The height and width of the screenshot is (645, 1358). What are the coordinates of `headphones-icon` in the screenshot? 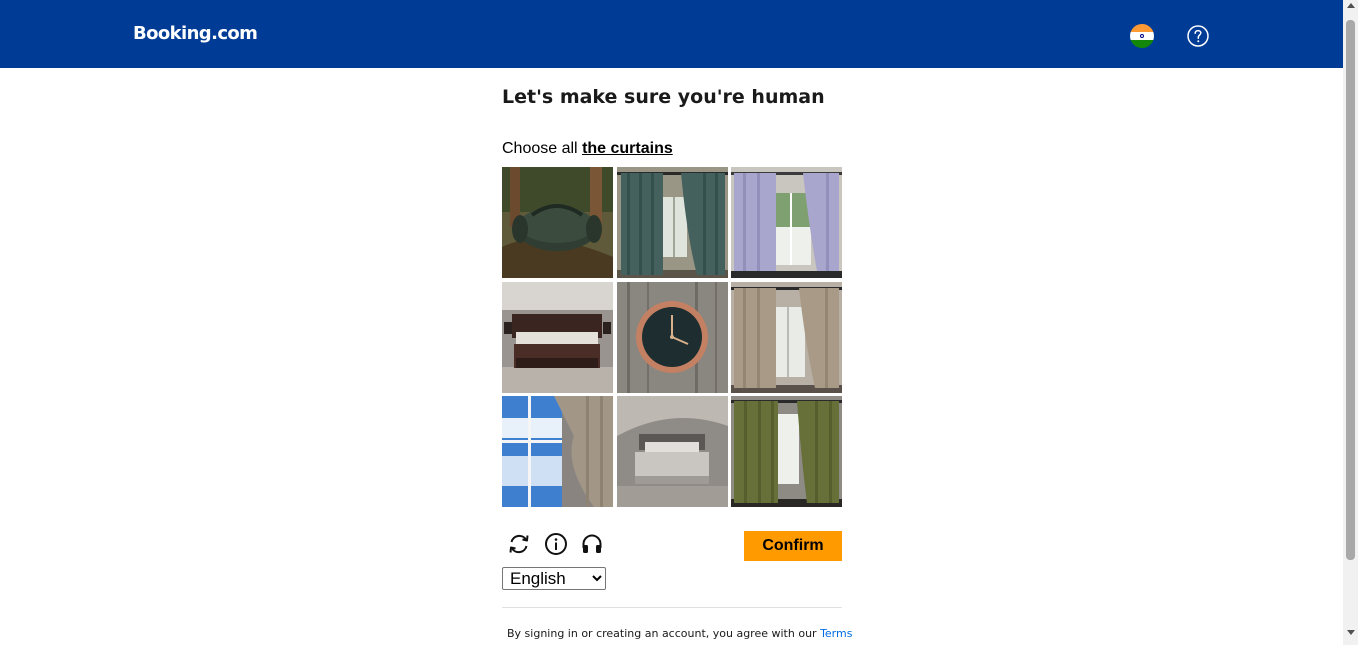 It's located at (592, 544).